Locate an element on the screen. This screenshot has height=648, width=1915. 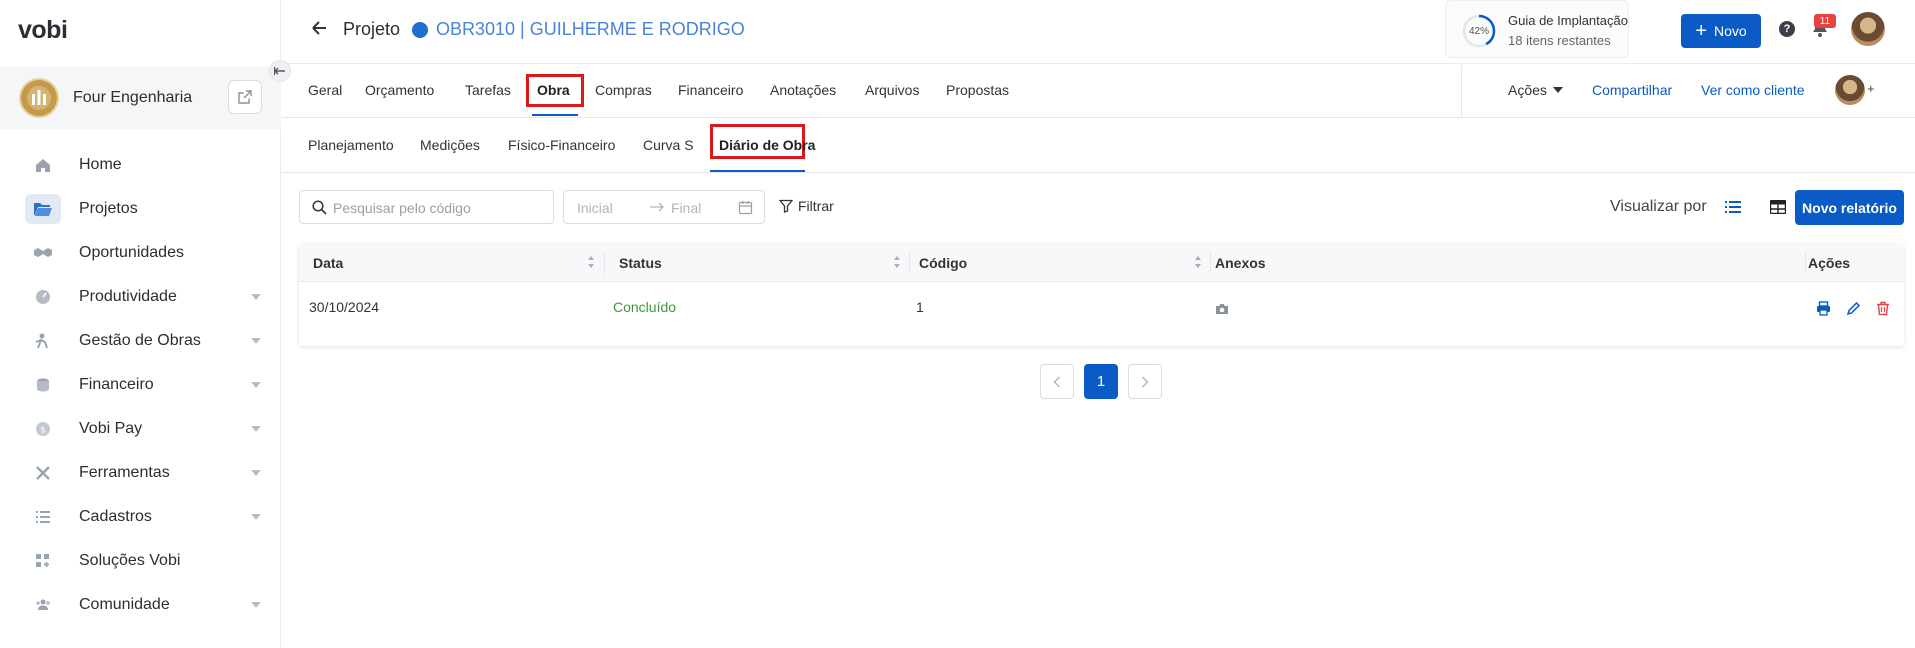
sidebar-item-solucoes-vobi: Soluções Vobi is located at coordinates (140, 561).